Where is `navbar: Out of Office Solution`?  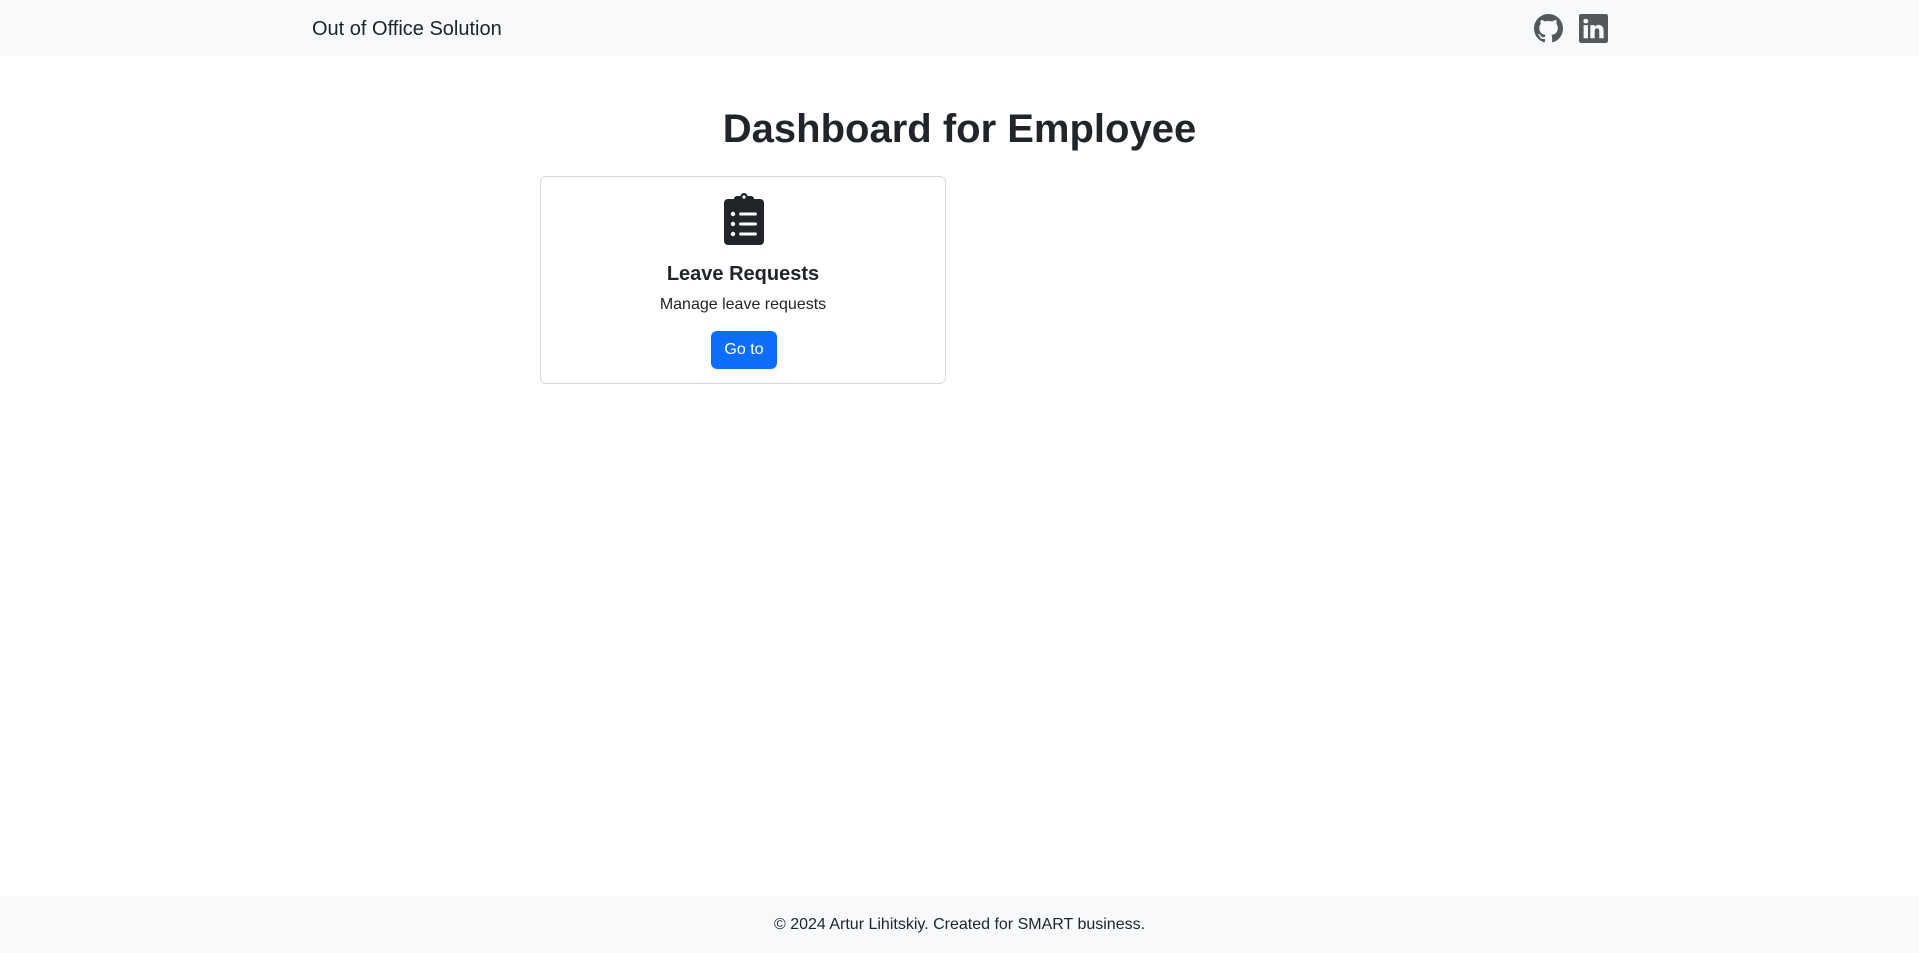 navbar: Out of Office Solution is located at coordinates (959, 28).